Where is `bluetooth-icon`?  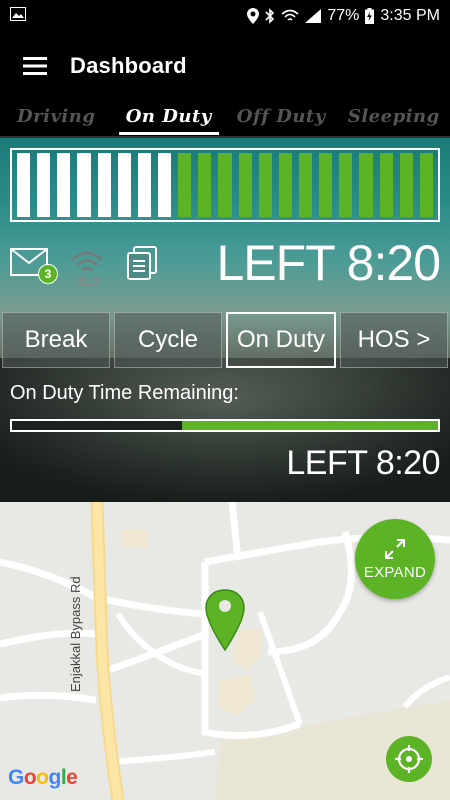 bluetooth-icon is located at coordinates (270, 16).